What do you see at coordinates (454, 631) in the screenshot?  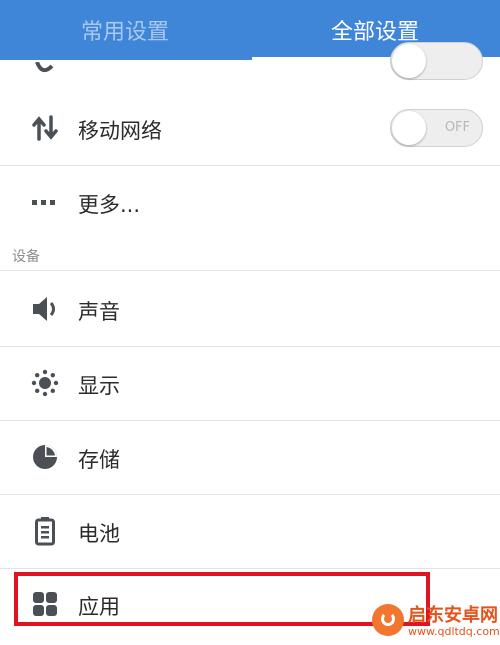 I see `watermark-url: www.qdltdq.com` at bounding box center [454, 631].